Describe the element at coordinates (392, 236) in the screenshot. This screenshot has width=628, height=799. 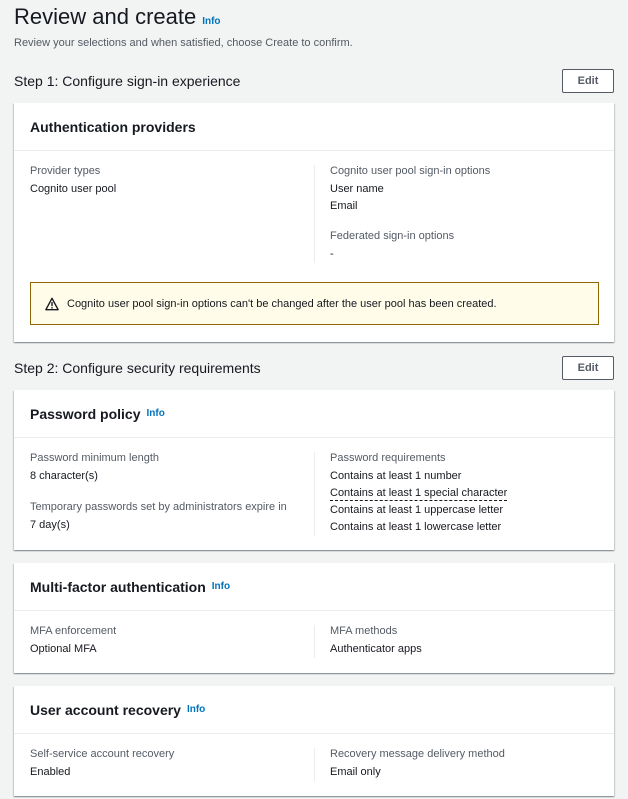
I see `federated-options-label: Federated sign-in options` at that location.